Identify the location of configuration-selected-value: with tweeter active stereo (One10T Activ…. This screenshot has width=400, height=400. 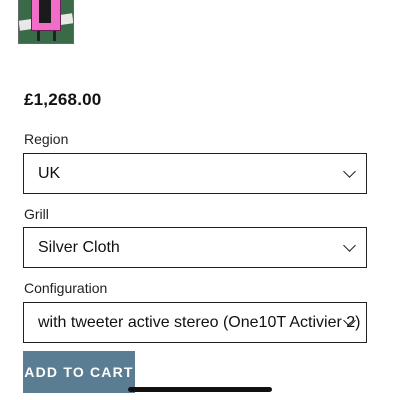
(199, 322).